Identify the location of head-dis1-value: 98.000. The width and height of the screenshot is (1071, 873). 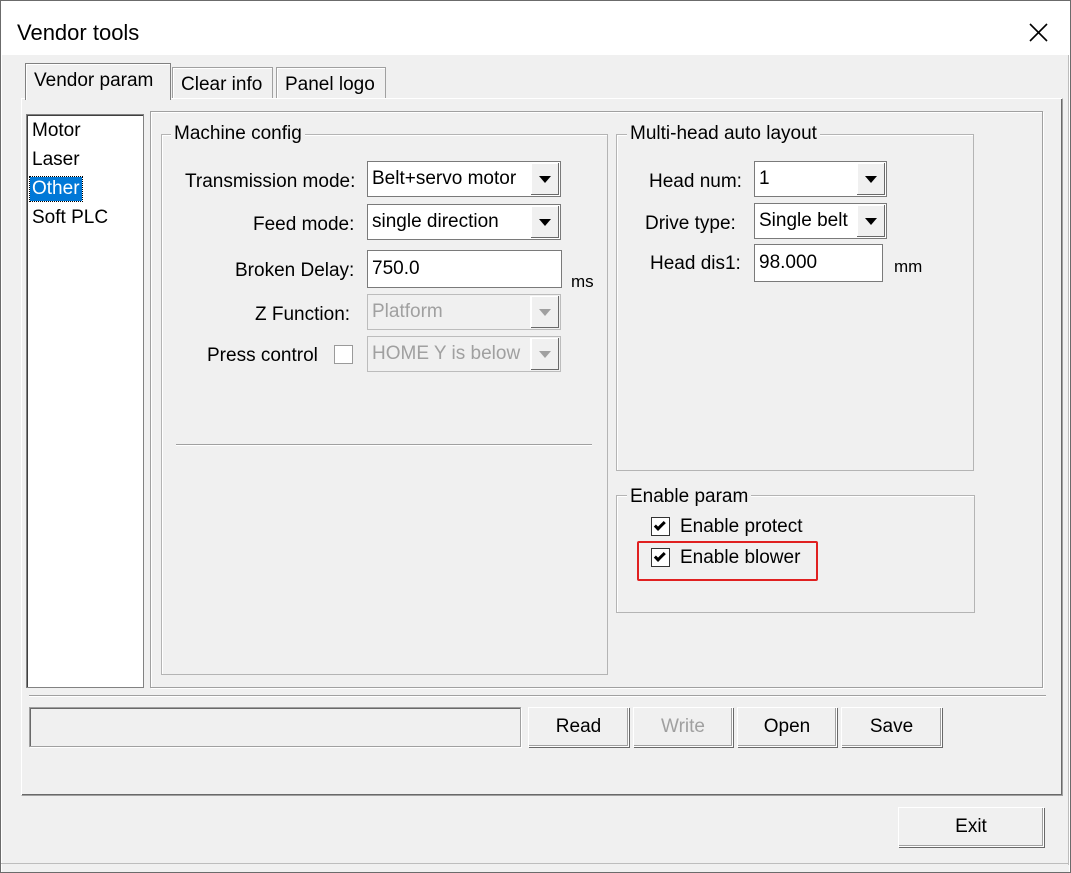
(788, 262).